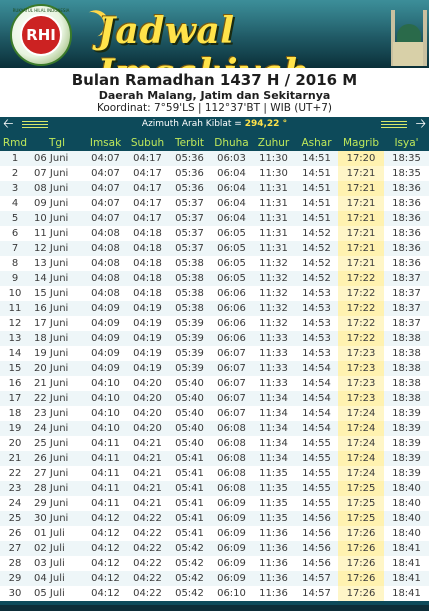  I want to click on cell-rmd: 5, so click(15, 218).